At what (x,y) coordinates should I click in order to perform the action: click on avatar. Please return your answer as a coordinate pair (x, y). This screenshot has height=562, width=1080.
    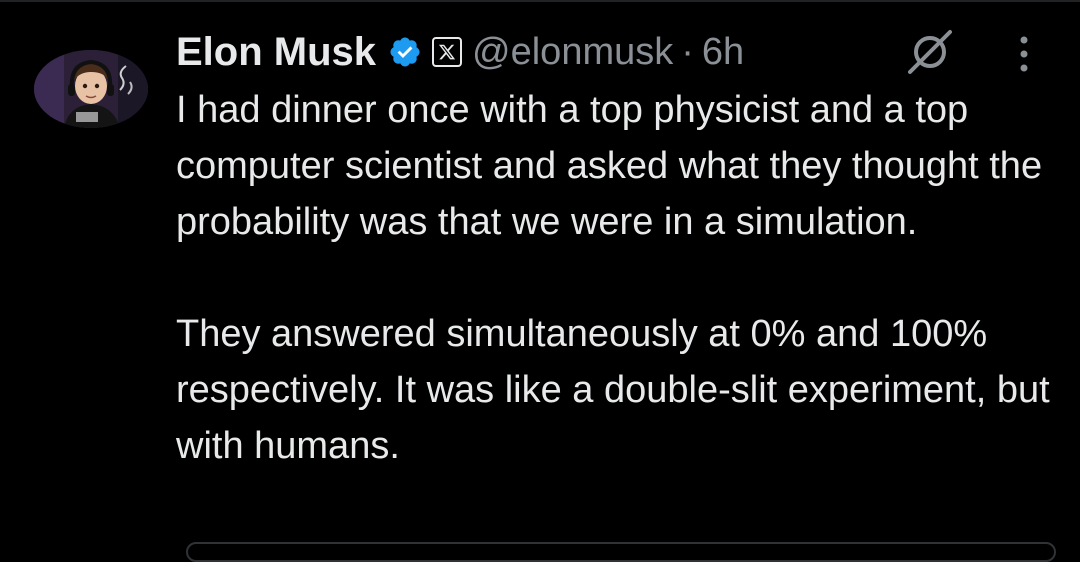
    Looking at the image, I should click on (91, 89).